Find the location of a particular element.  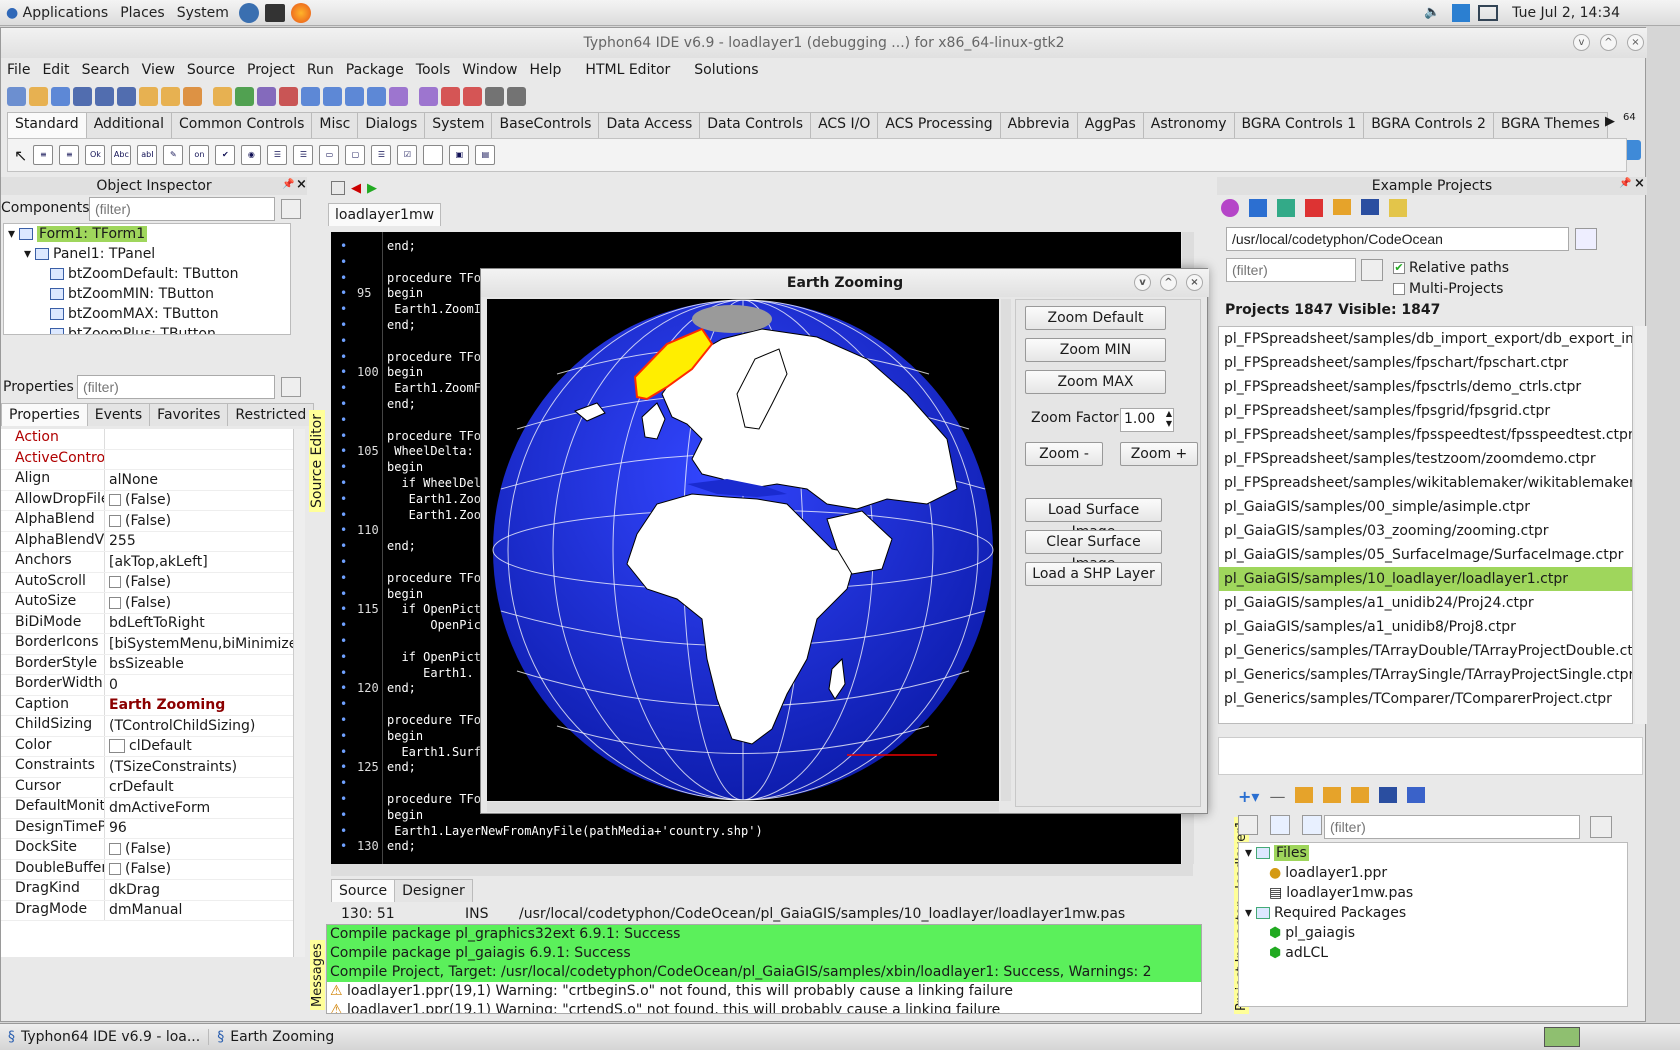

tab-events: Events is located at coordinates (118, 414).